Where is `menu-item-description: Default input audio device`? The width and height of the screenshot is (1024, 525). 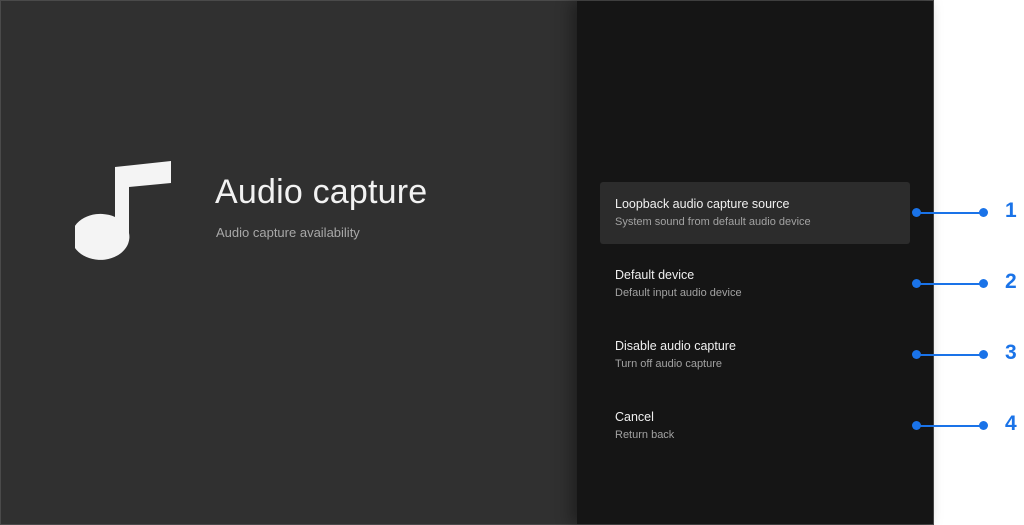
menu-item-description: Default input audio device is located at coordinates (678, 293).